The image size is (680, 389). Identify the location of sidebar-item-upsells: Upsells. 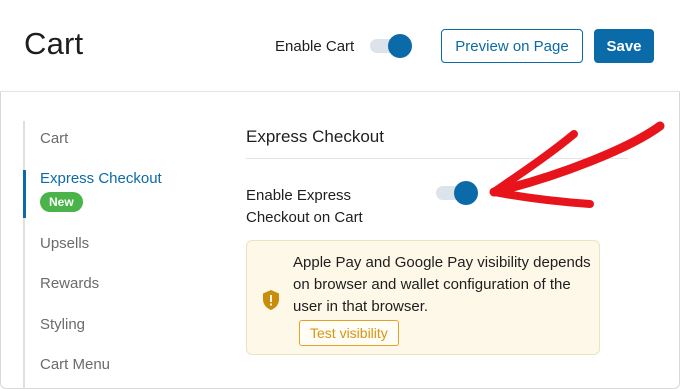
(115, 243).